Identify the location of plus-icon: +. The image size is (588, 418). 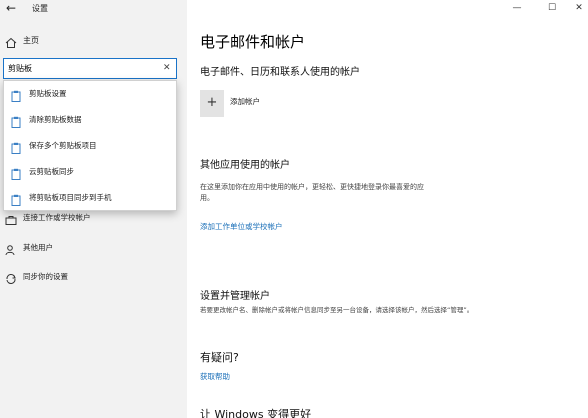
(212, 102).